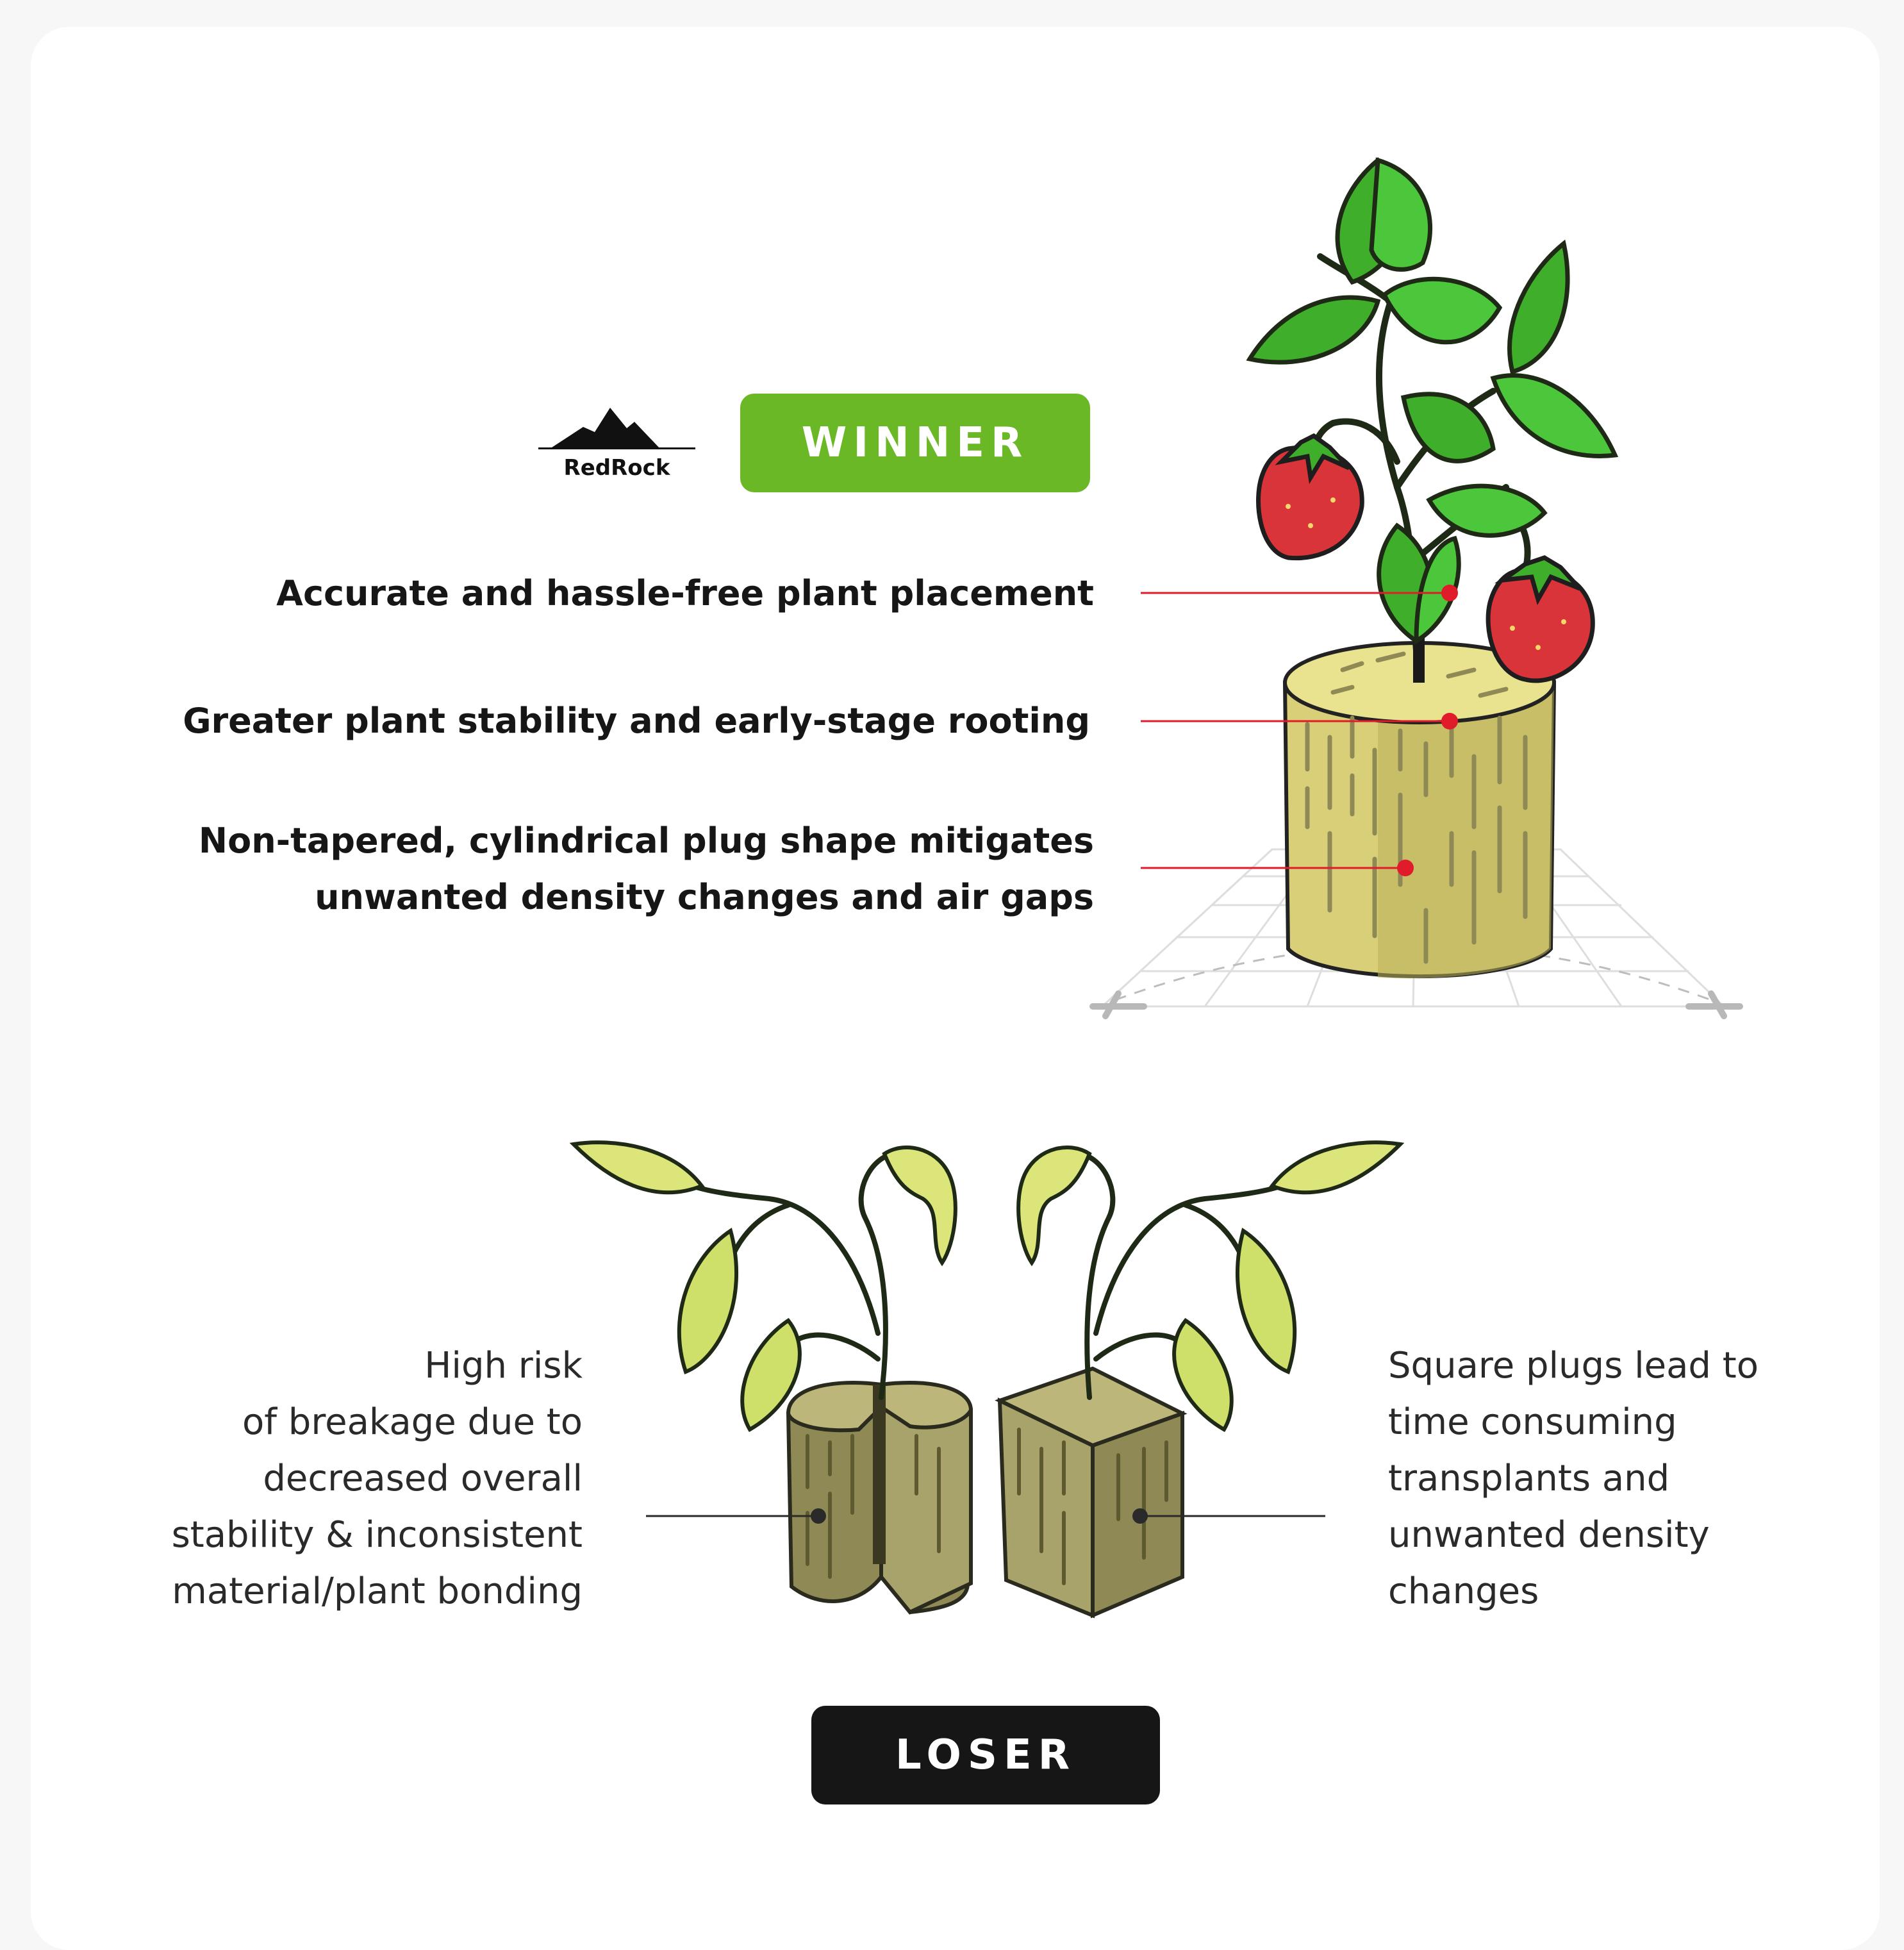 This screenshot has width=1904, height=1950. I want to click on note-line: Square plugs lead to, so click(1573, 1366).